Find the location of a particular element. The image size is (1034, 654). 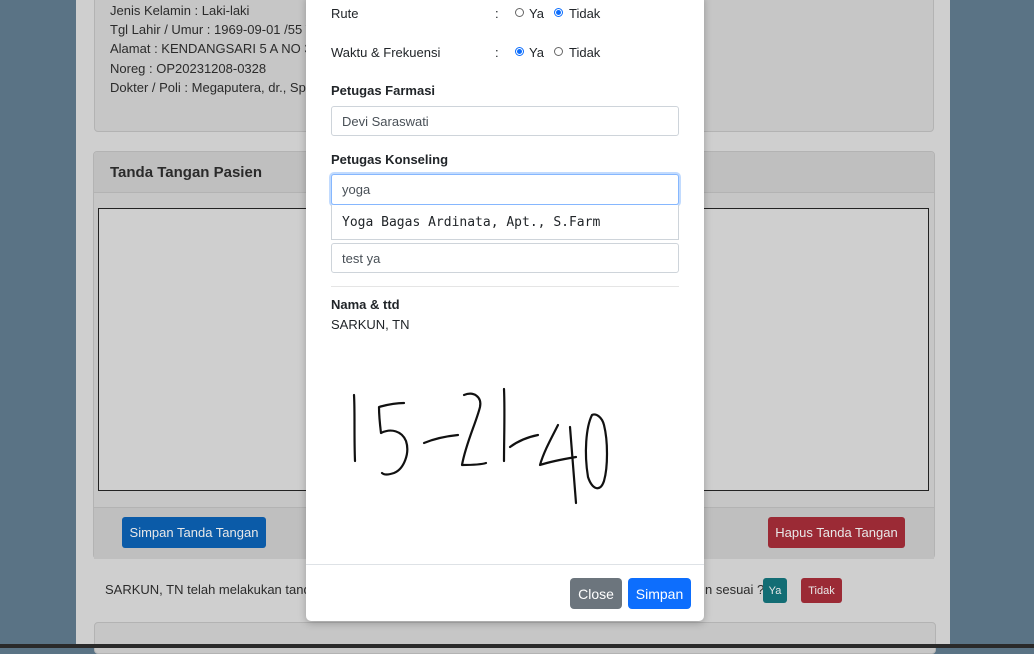

patient-noreg: Noreg : OP20231208-0328 is located at coordinates (188, 68).